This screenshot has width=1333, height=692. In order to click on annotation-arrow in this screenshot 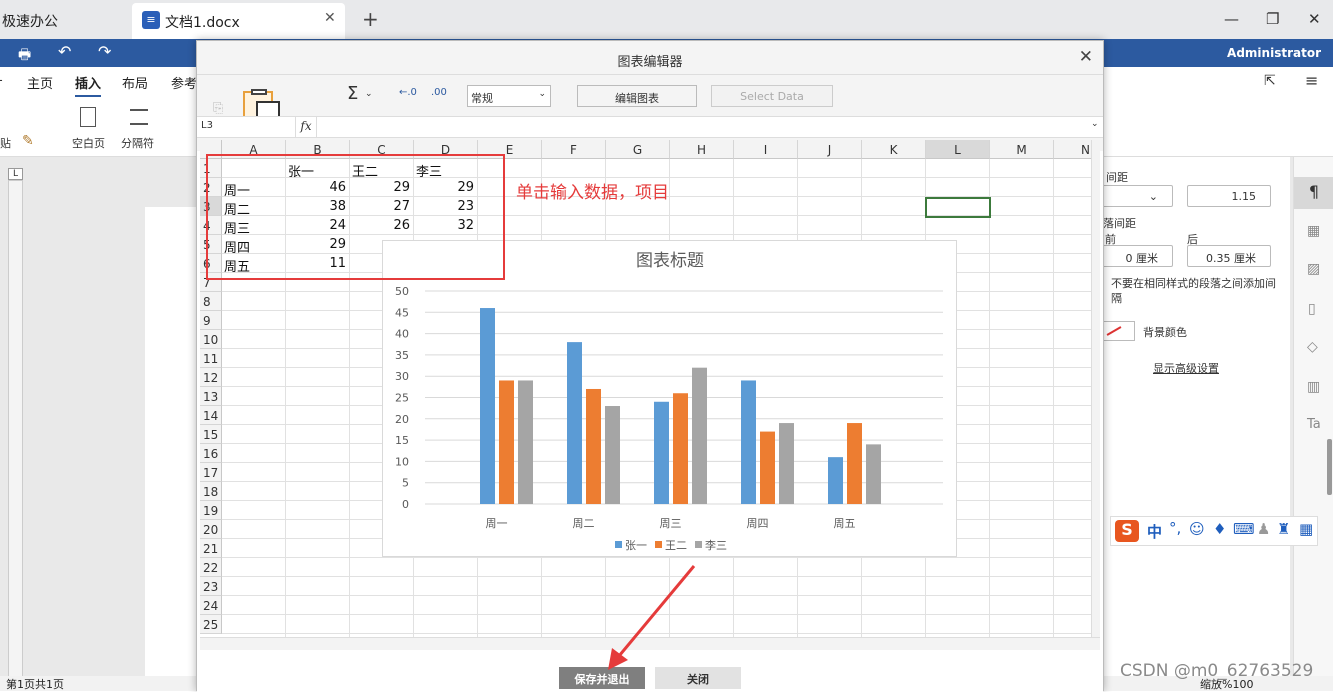, I will do `click(652, 617)`.